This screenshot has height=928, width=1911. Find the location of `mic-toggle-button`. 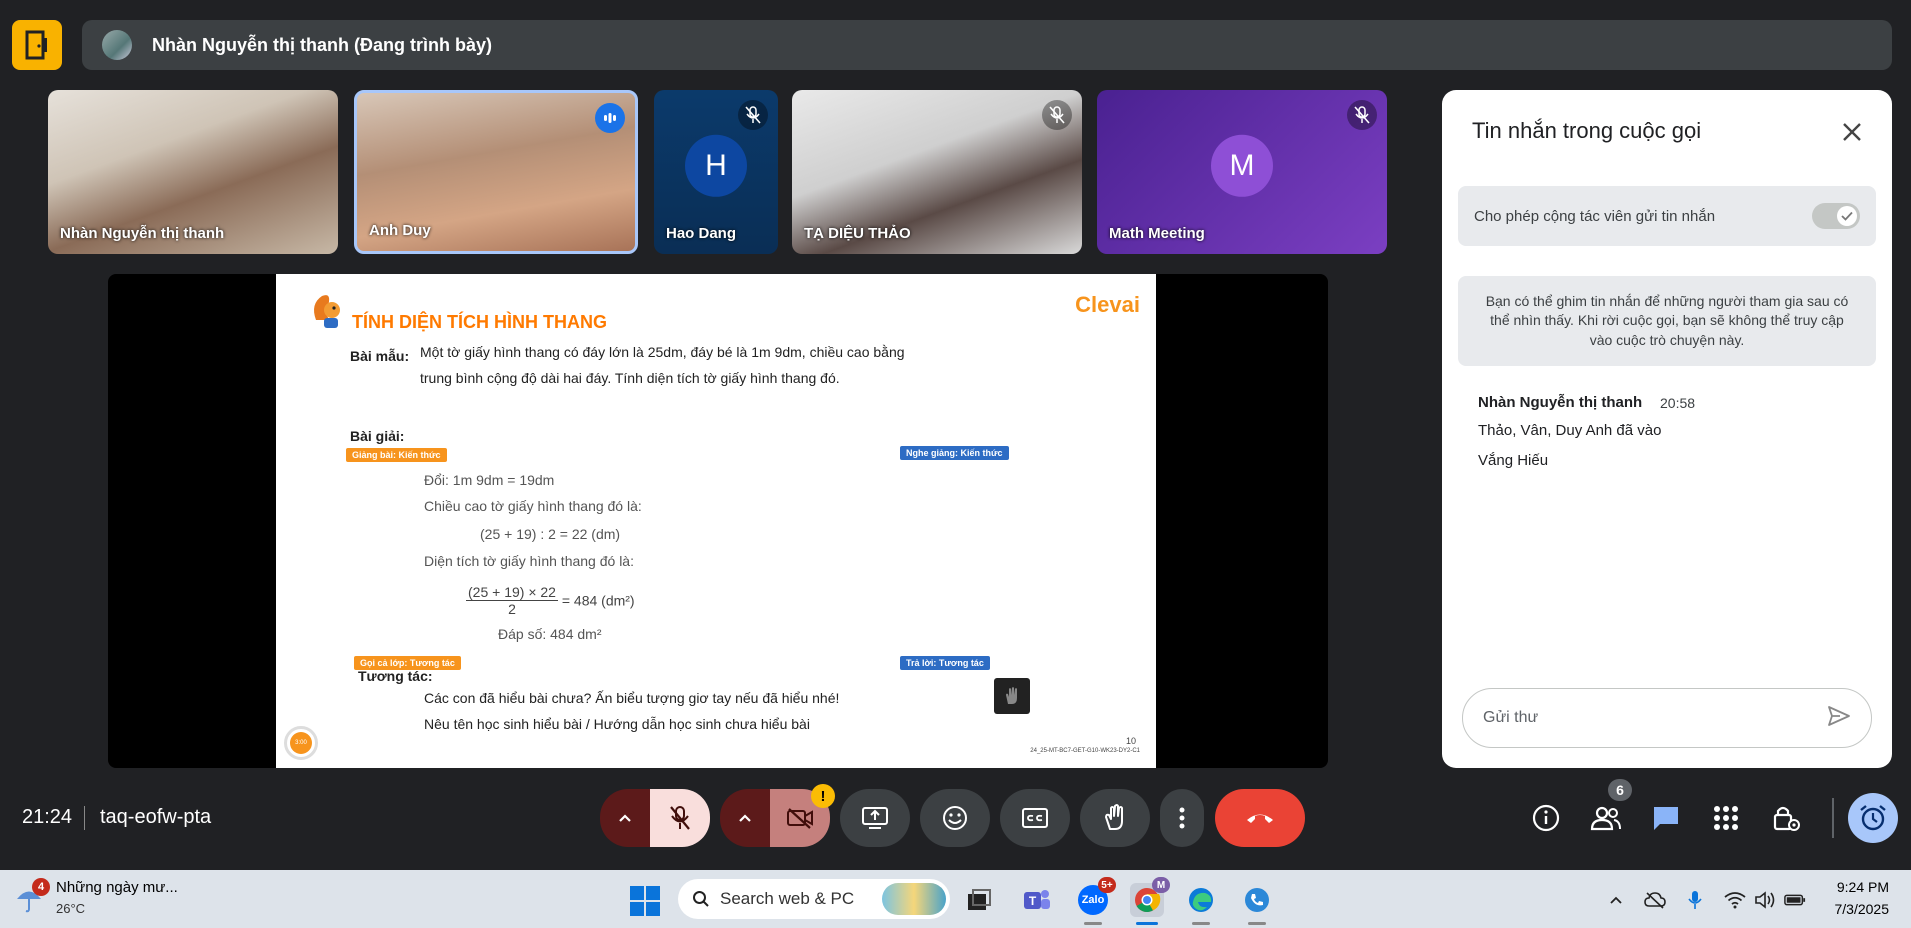

mic-toggle-button is located at coordinates (680, 818).